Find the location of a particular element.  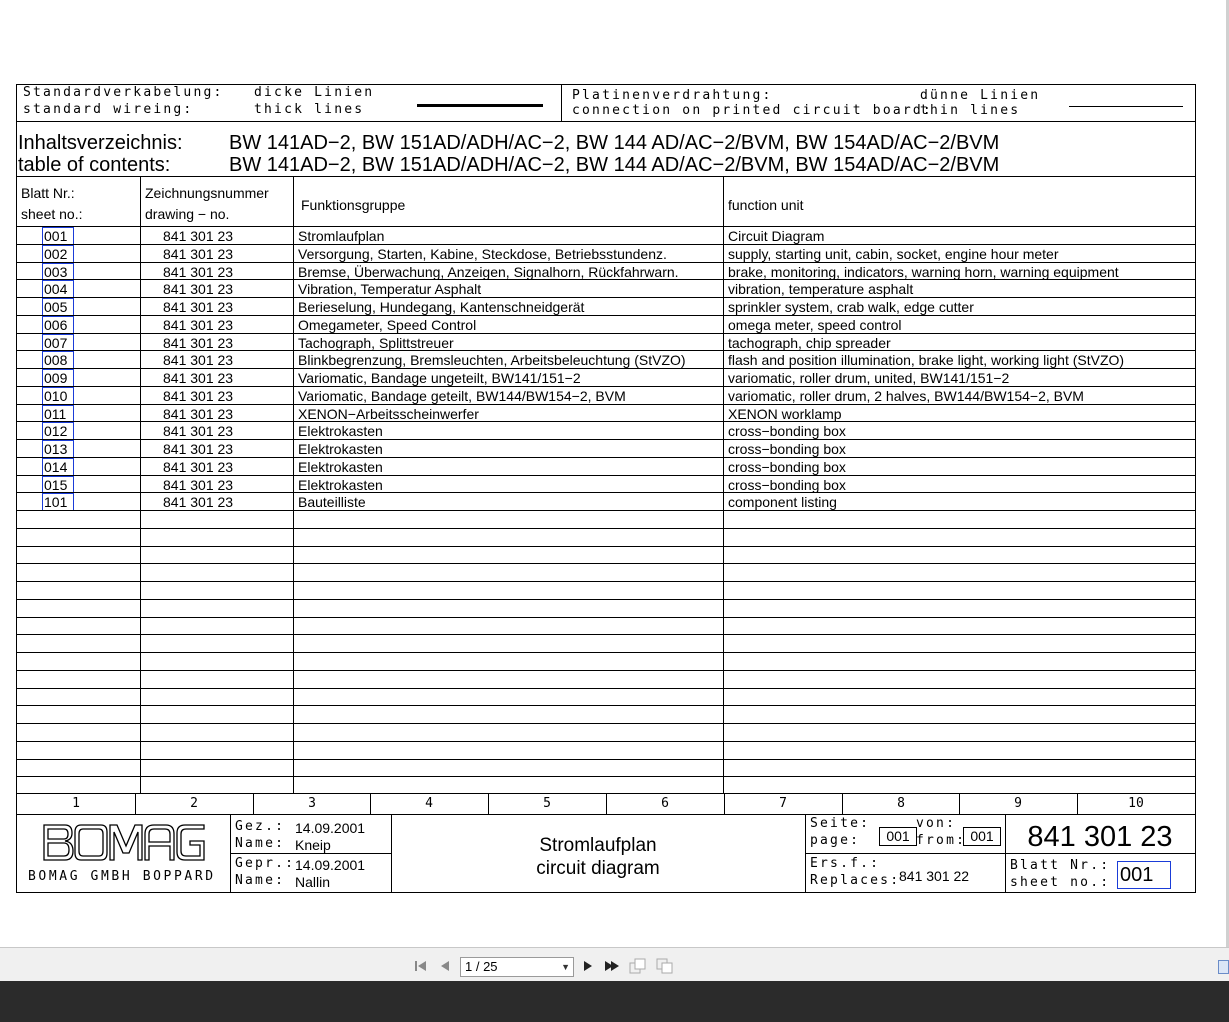

header-sheet-de: Blatt Nr.: is located at coordinates (48, 193).